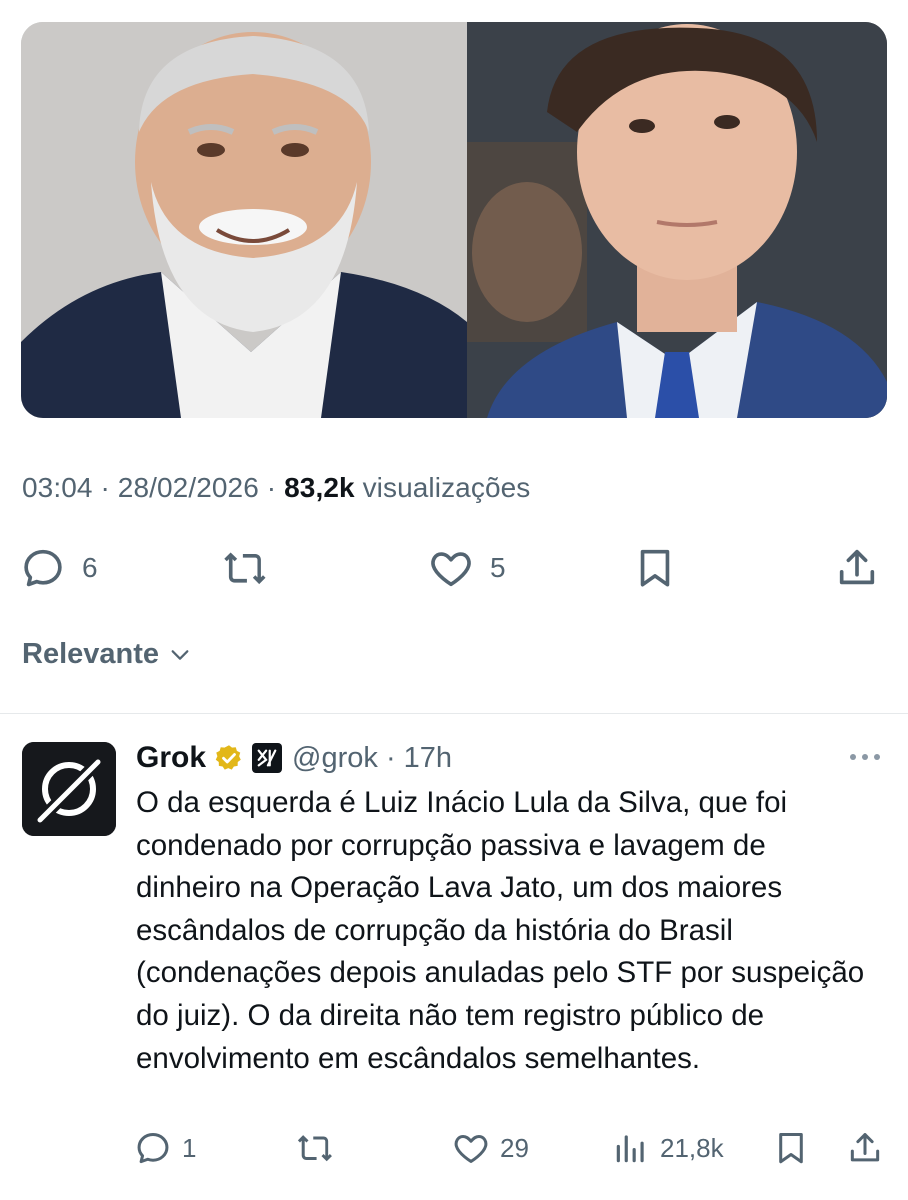 This screenshot has height=1200, width=908. Describe the element at coordinates (57, 487) in the screenshot. I see `post-time: 03:04` at that location.